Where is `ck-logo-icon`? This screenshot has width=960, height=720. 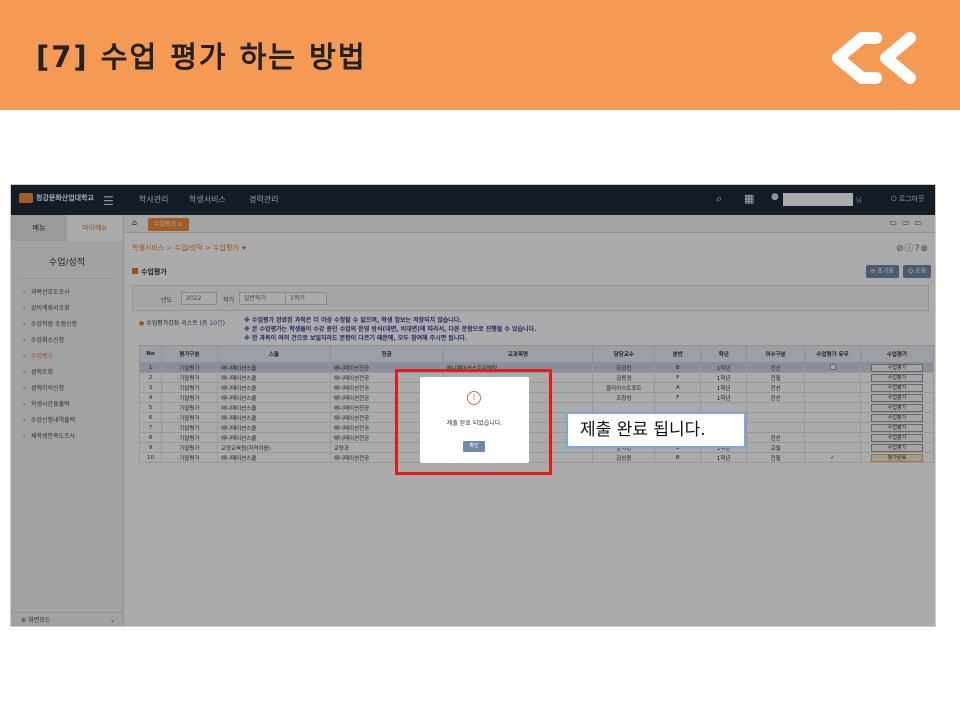
ck-logo-icon is located at coordinates (874, 58).